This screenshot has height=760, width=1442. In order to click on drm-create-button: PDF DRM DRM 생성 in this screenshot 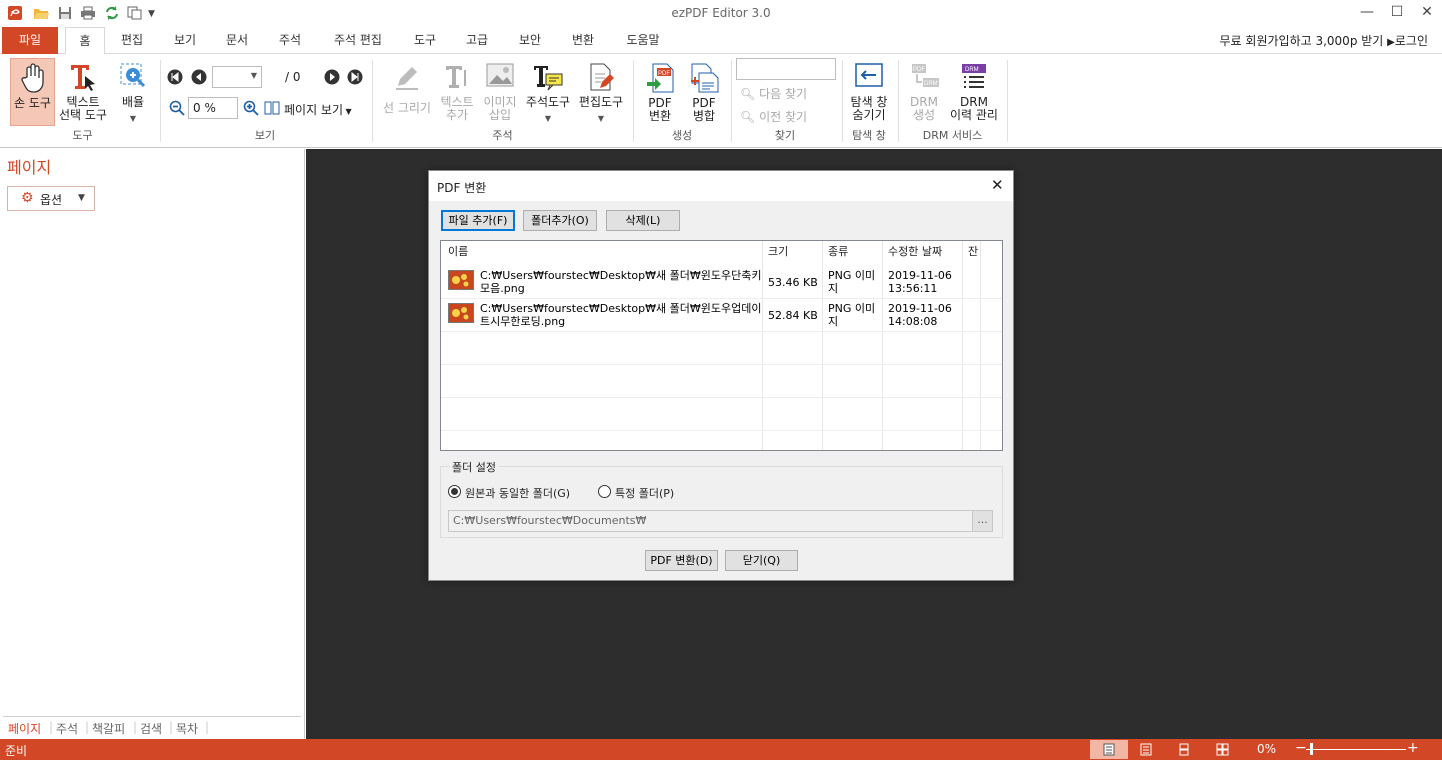, I will do `click(924, 93)`.